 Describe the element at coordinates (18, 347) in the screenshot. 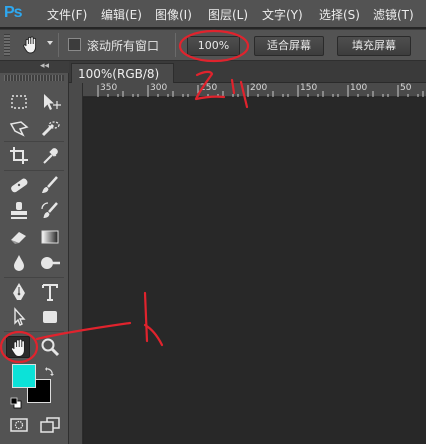

I see `hand-tool-icon` at that location.